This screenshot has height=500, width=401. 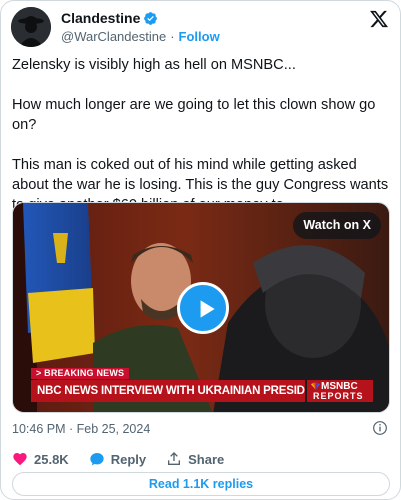 What do you see at coordinates (20, 459) in the screenshot?
I see `heart-icon` at bounding box center [20, 459].